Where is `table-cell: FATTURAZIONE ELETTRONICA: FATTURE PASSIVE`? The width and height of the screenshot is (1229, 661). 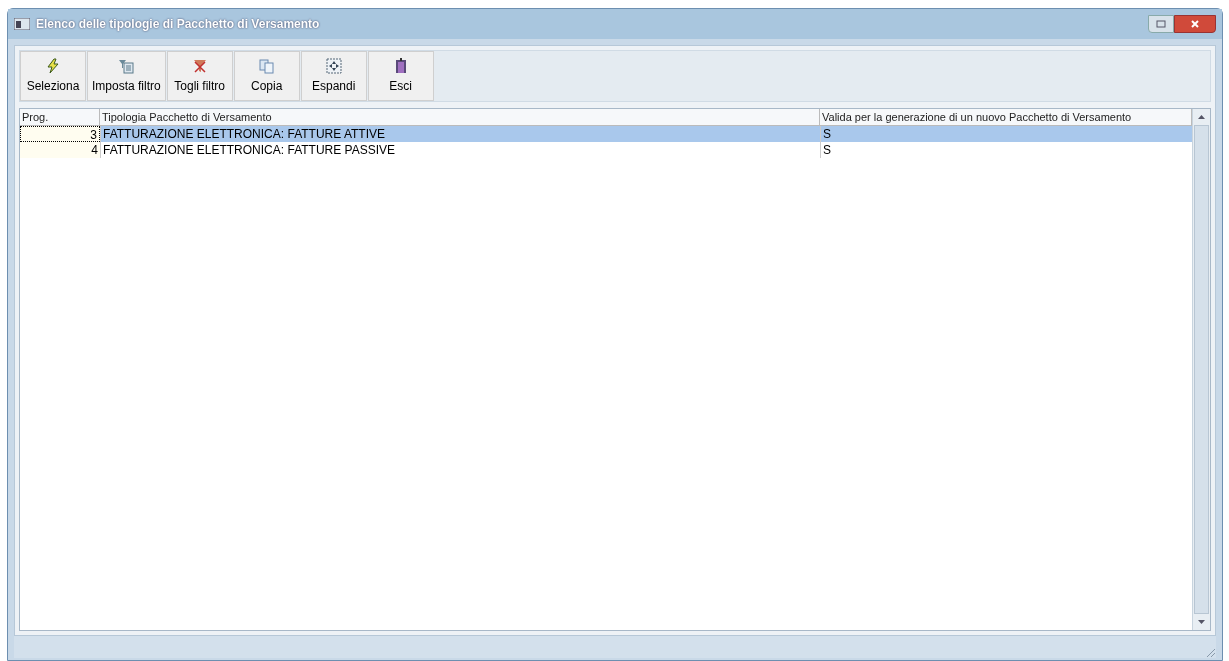
table-cell: FATTURAZIONE ELETTRONICA: FATTURE PASSIVE is located at coordinates (460, 150).